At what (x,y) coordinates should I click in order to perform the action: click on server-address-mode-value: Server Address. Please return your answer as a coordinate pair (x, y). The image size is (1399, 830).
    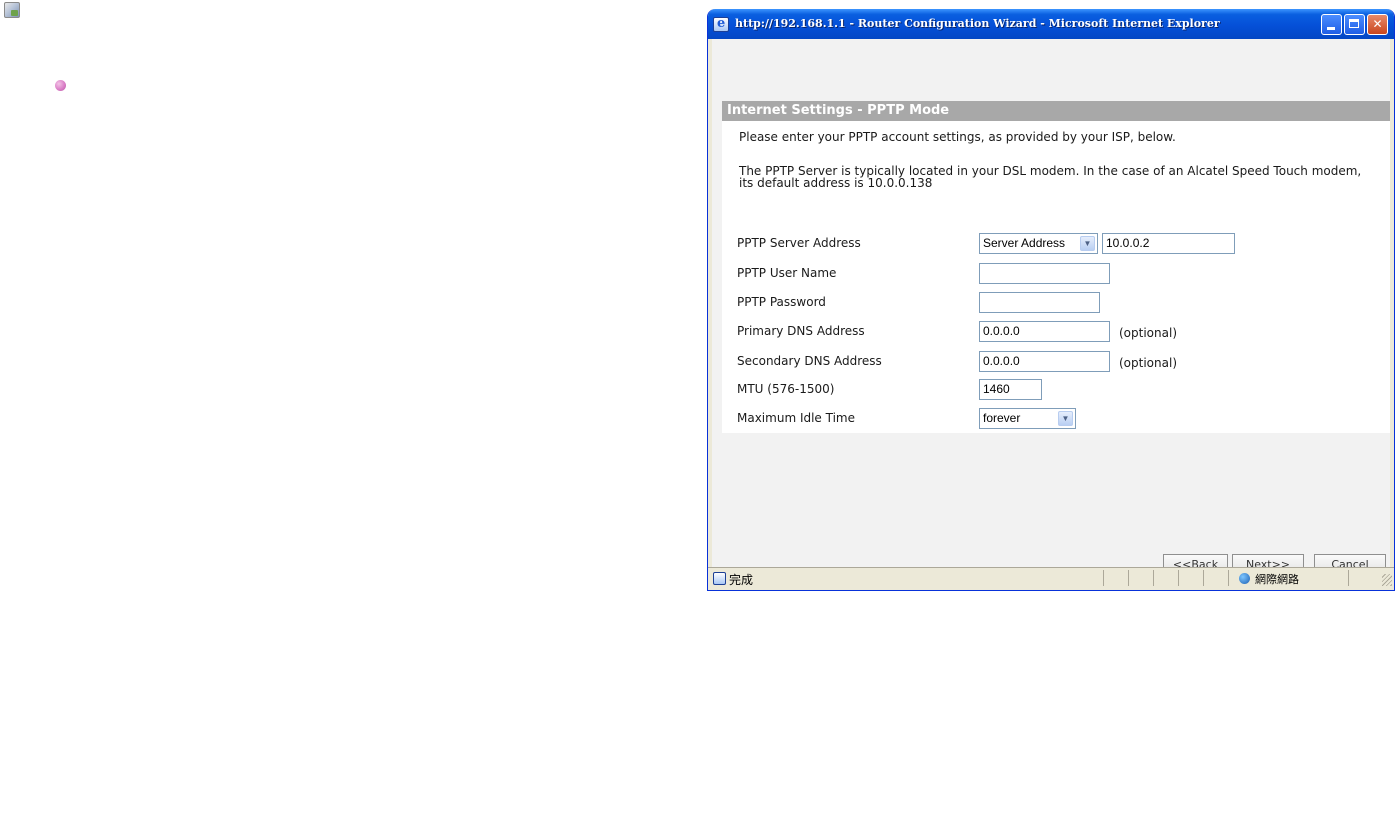
    Looking at the image, I should click on (1024, 243).